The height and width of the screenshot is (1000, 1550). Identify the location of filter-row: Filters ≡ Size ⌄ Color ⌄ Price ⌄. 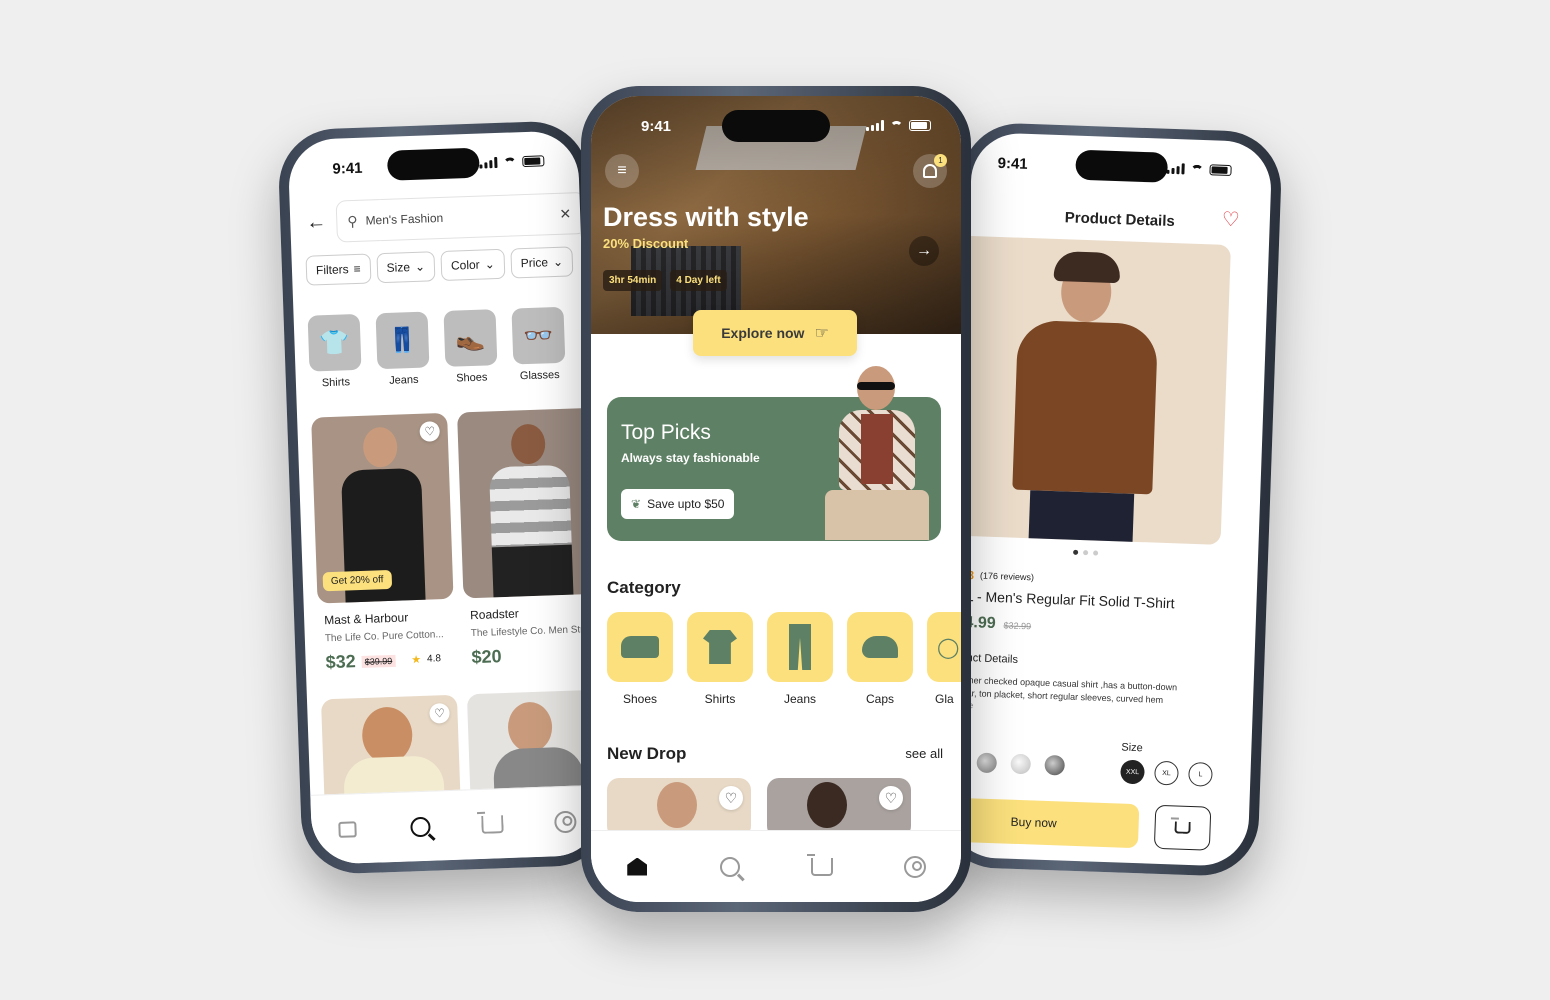
(439, 266).